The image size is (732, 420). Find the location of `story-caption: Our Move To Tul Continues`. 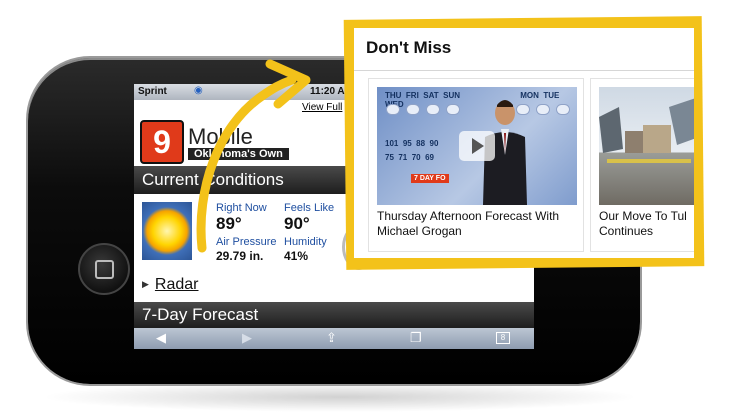

story-caption: Our Move To Tul Continues is located at coordinates (643, 224).